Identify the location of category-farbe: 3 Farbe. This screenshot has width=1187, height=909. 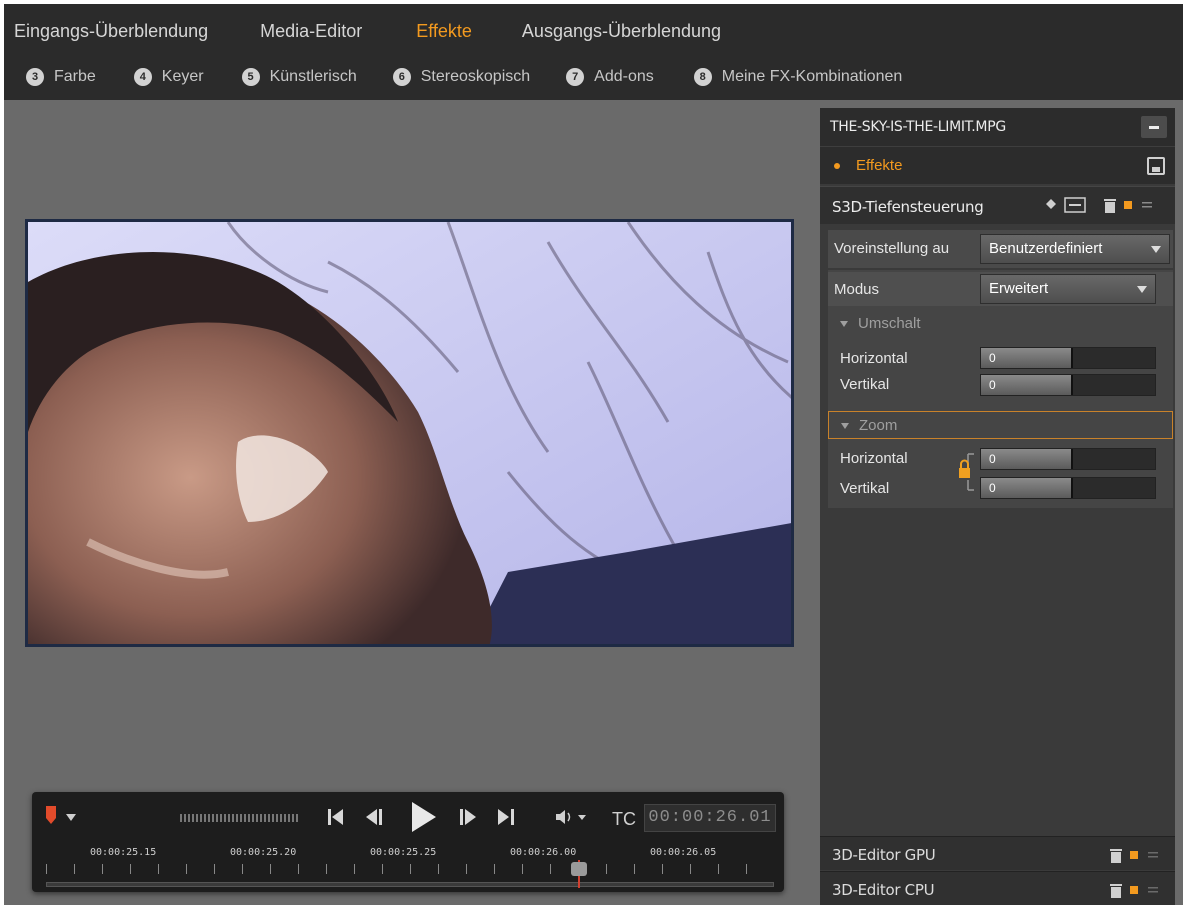
(61, 77).